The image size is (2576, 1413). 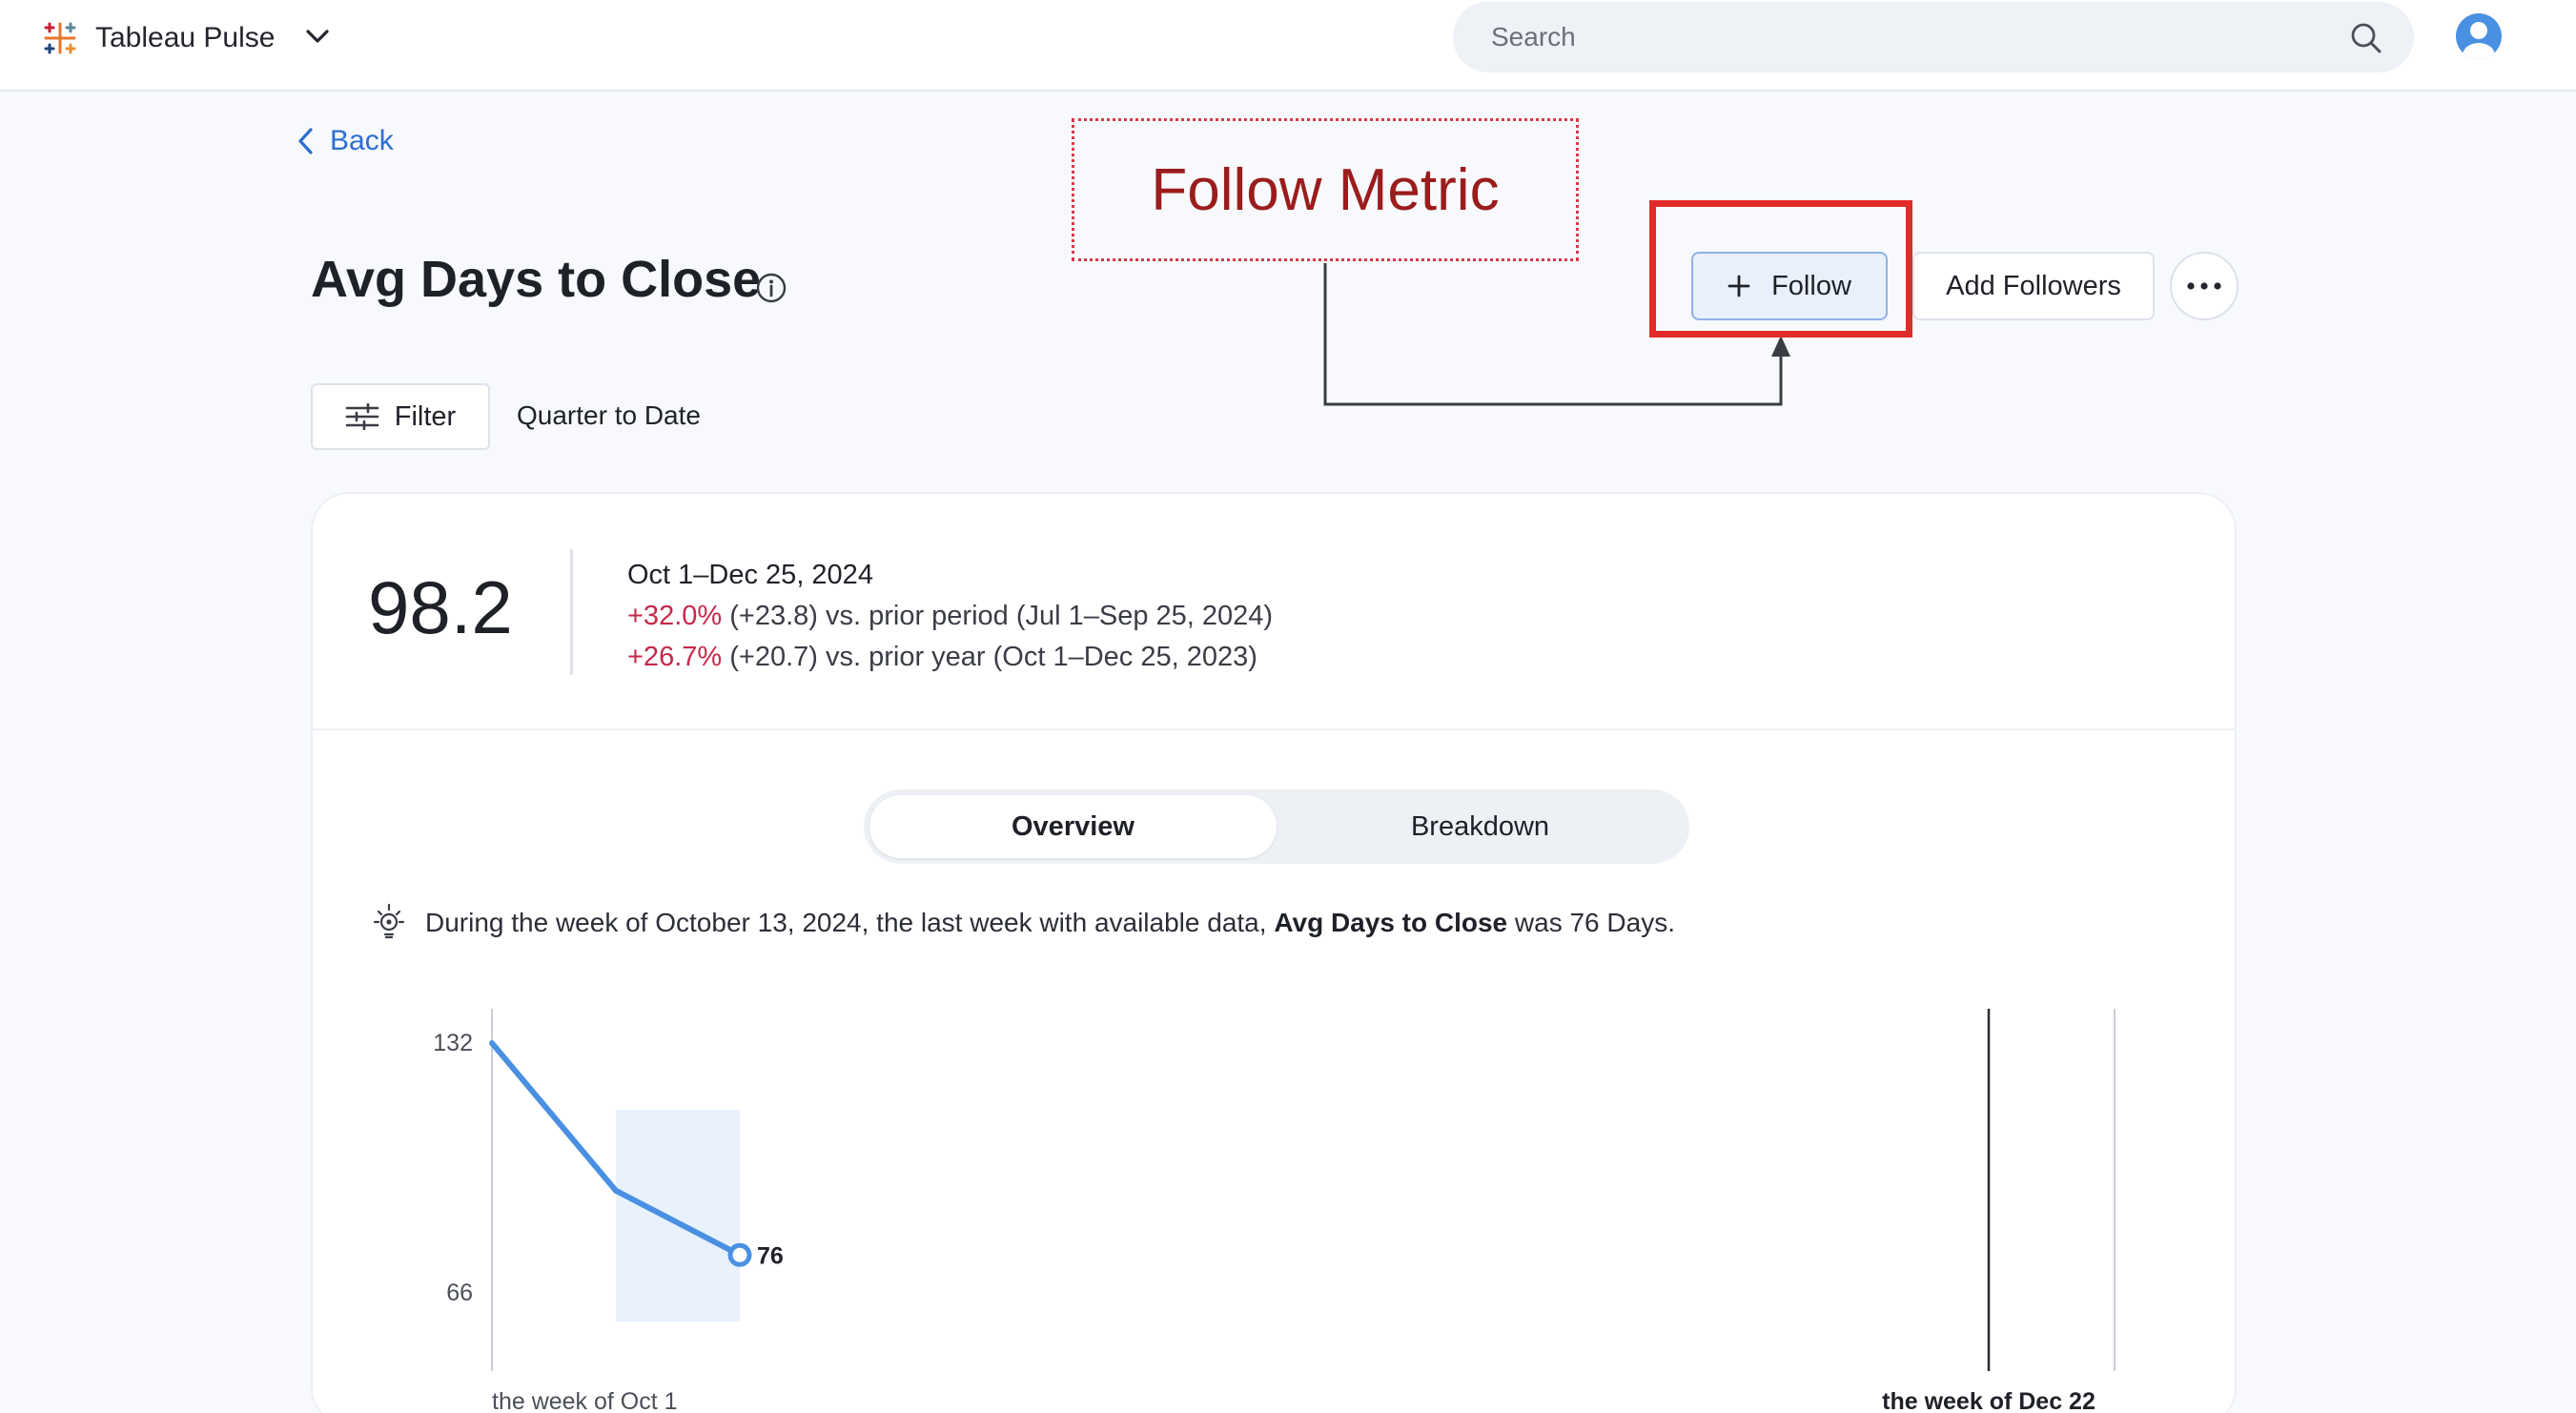 What do you see at coordinates (1274, 729) in the screenshot?
I see `card-divider` at bounding box center [1274, 729].